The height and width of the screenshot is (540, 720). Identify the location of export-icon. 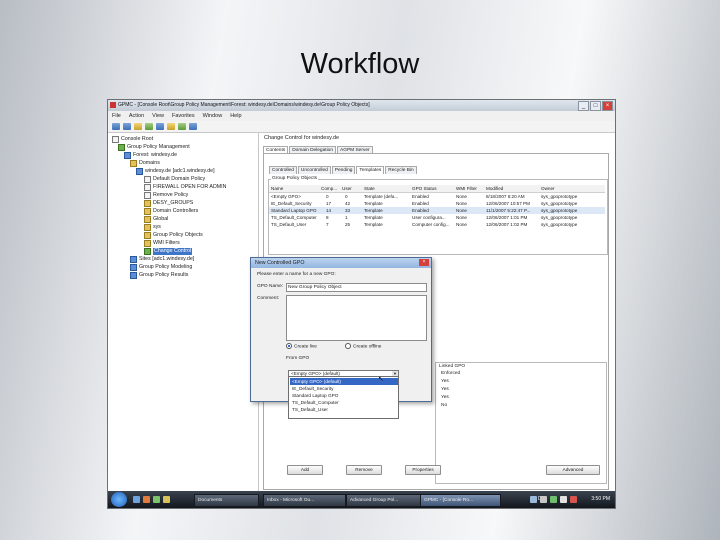
(171, 126).